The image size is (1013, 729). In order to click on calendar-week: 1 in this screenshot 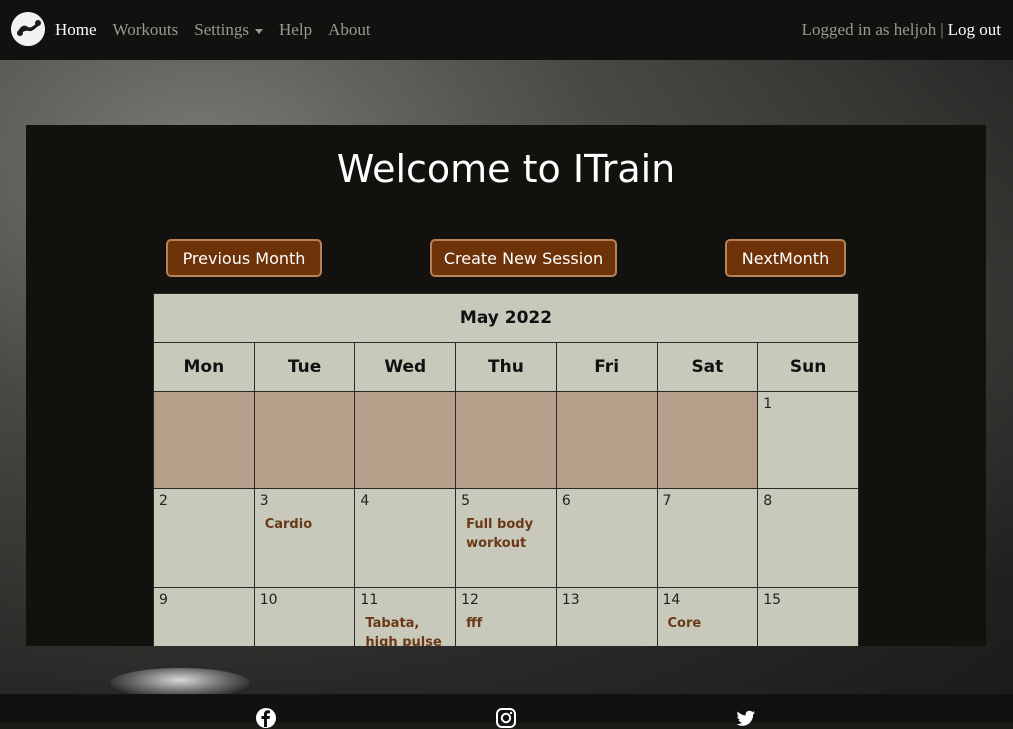, I will do `click(506, 440)`.